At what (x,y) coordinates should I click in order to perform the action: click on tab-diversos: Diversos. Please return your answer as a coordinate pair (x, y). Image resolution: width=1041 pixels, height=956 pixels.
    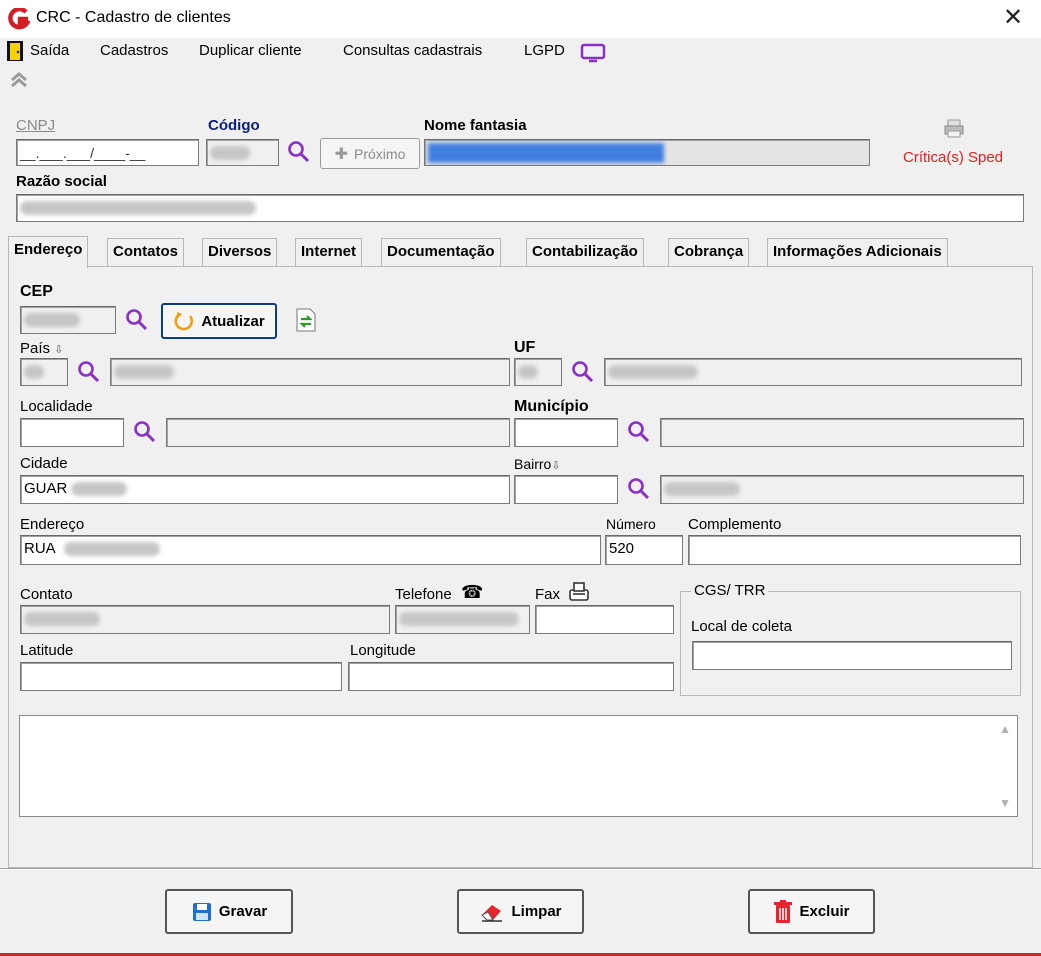
    Looking at the image, I should click on (240, 252).